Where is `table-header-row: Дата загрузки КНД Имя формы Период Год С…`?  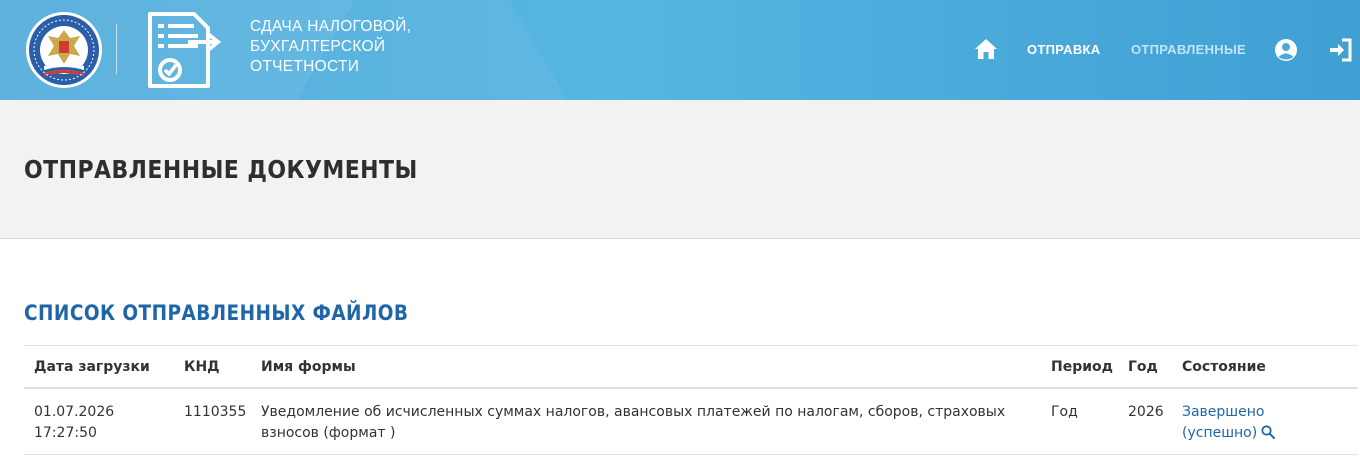 table-header-row: Дата загрузки КНД Имя формы Период Год С… is located at coordinates (691, 367).